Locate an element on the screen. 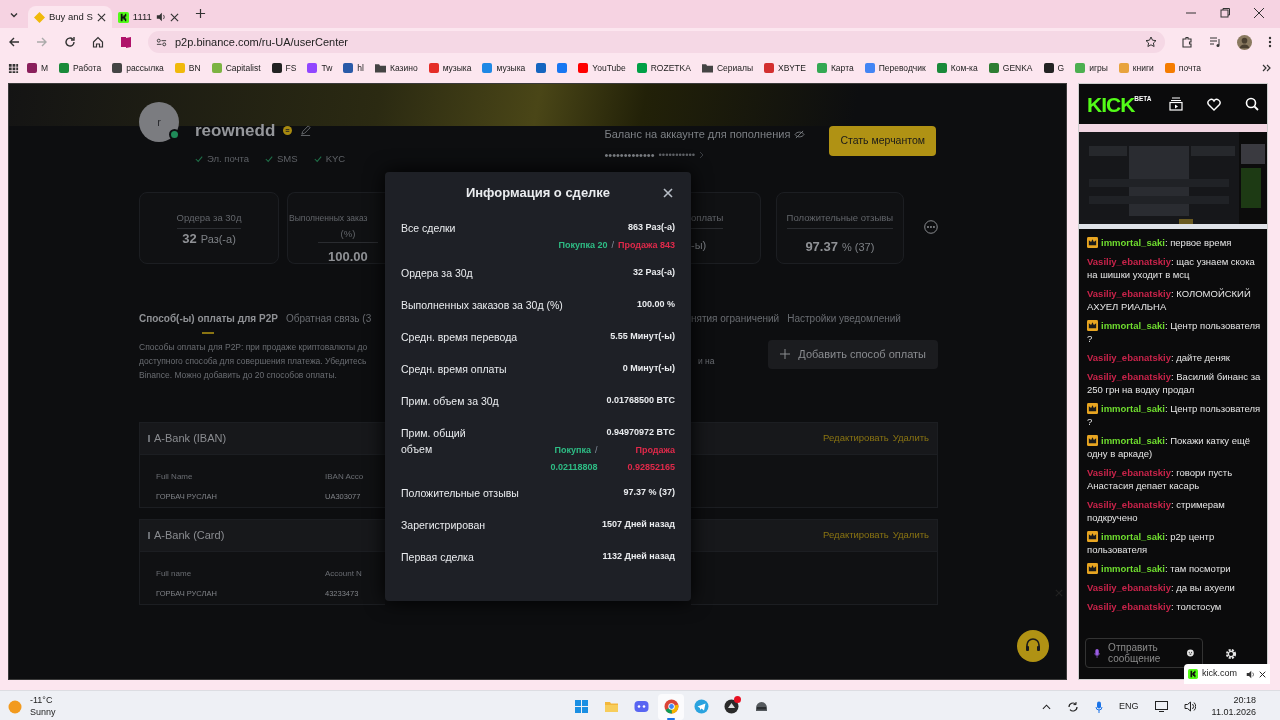 This screenshot has height=720, width=1280. browser-tab: Buy and S is located at coordinates (70, 17).